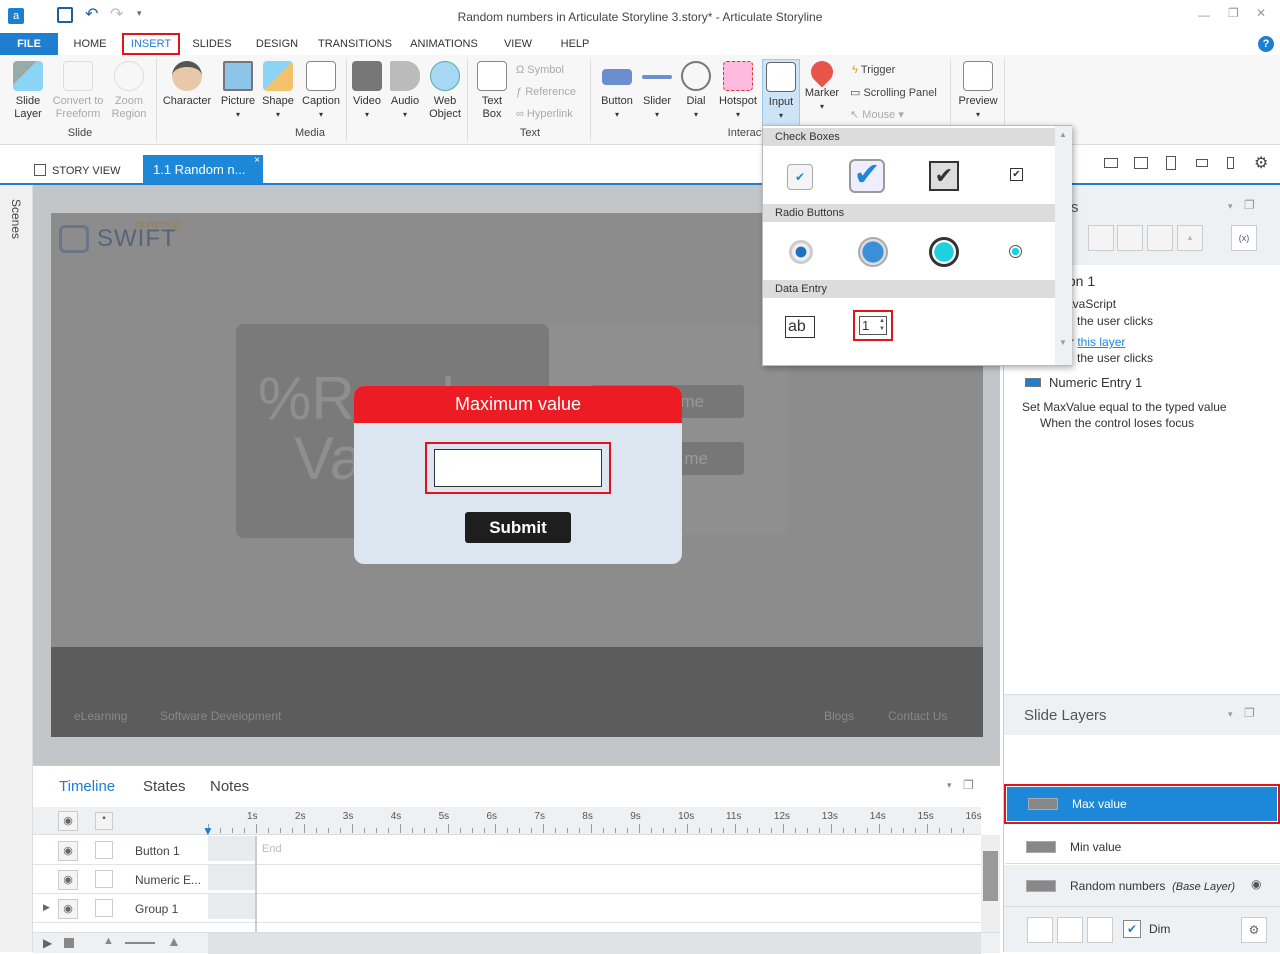 Image resolution: width=1280 pixels, height=954 pixels. What do you see at coordinates (1266, 44) in the screenshot?
I see `help-icon: ?` at bounding box center [1266, 44].